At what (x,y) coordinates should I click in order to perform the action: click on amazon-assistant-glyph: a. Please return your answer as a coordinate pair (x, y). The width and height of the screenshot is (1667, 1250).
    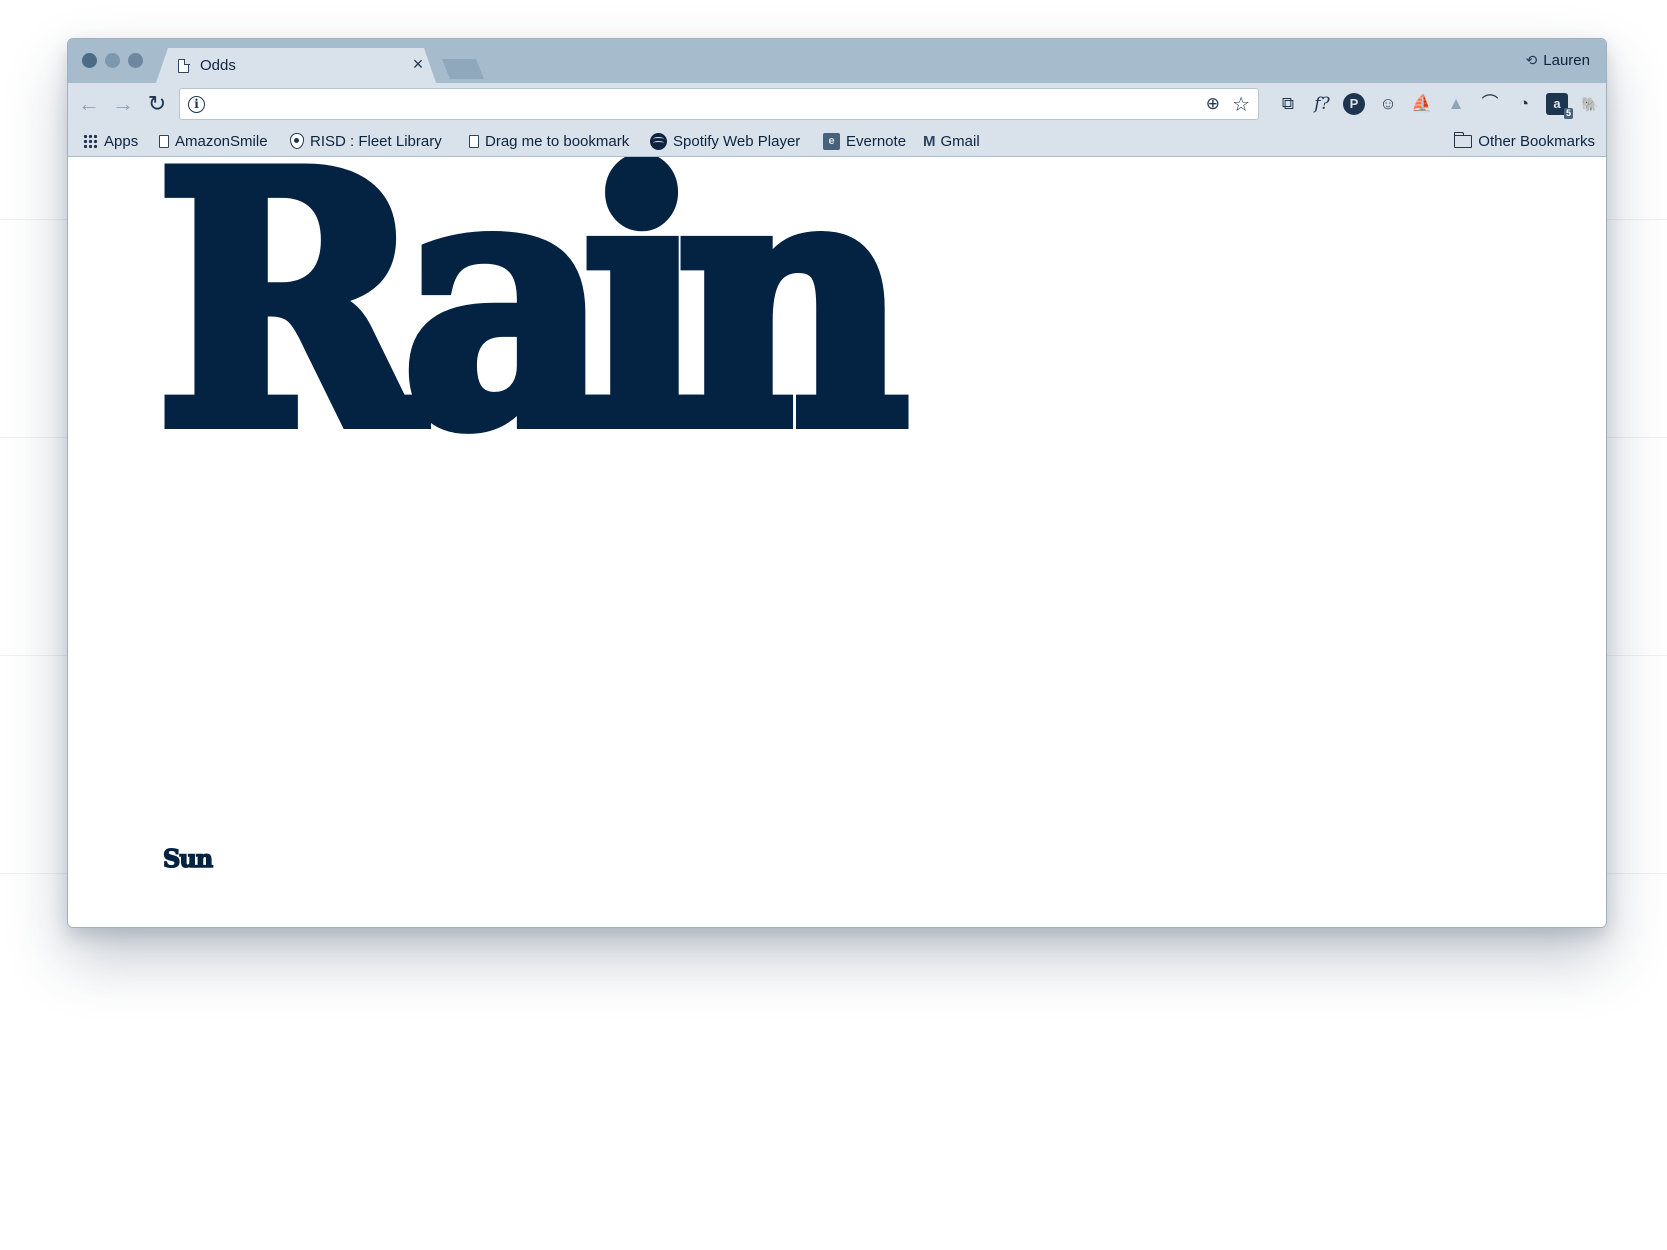
    Looking at the image, I should click on (1557, 103).